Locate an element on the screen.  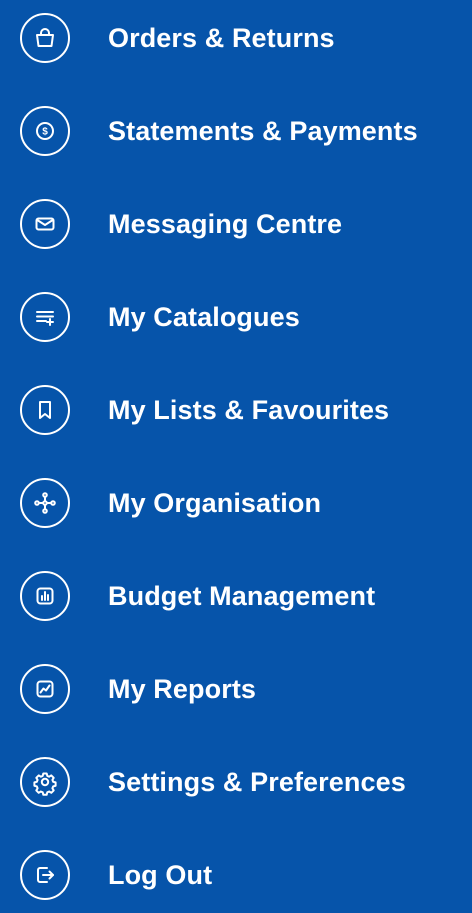
menu-item-label: My Catalogues is located at coordinates (204, 316).